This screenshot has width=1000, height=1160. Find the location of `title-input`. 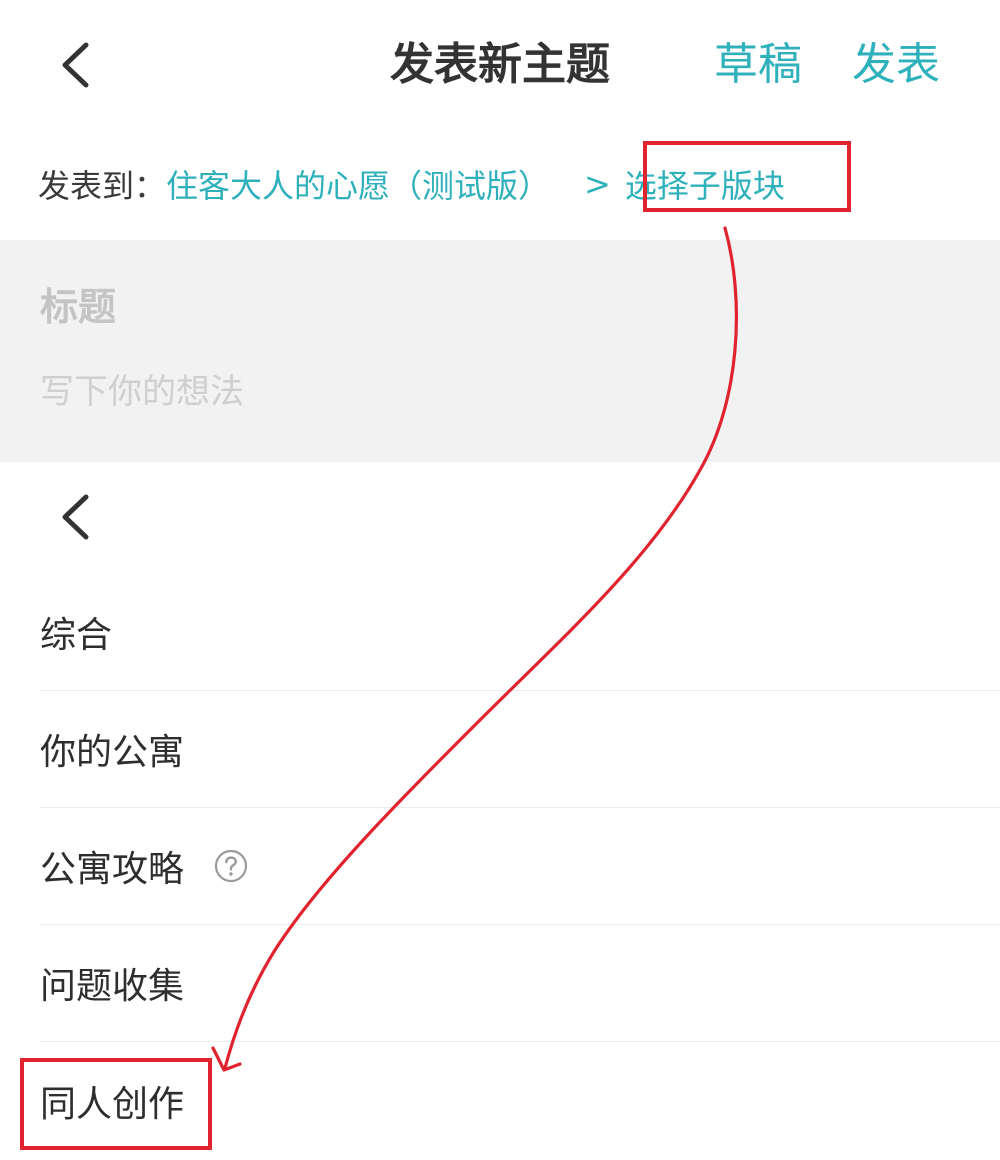

title-input is located at coordinates (490, 307).